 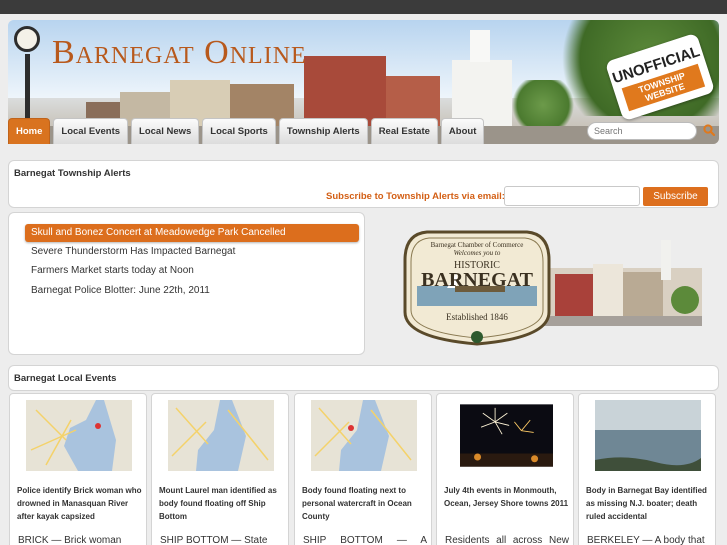 What do you see at coordinates (506, 435) in the screenshot?
I see `fireworks-thumbnail` at bounding box center [506, 435].